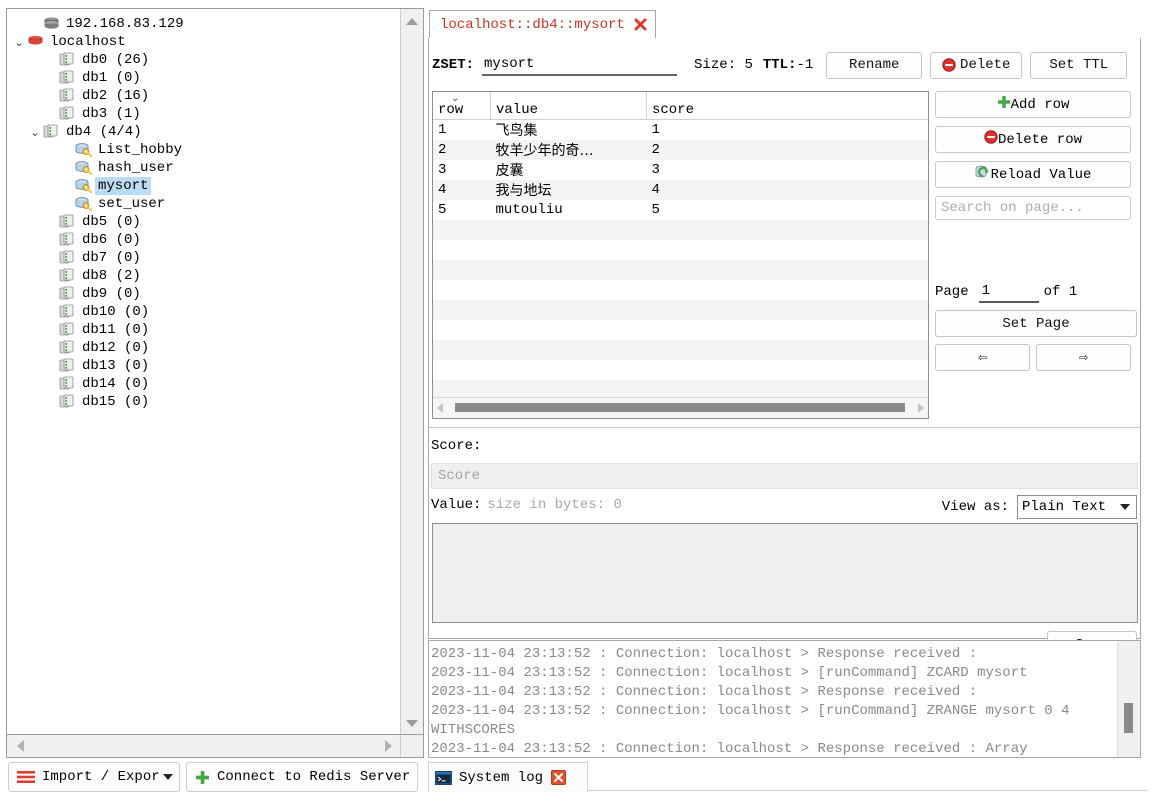 This screenshot has width=1152, height=800. What do you see at coordinates (785, 573) in the screenshot?
I see `value-textarea` at bounding box center [785, 573].